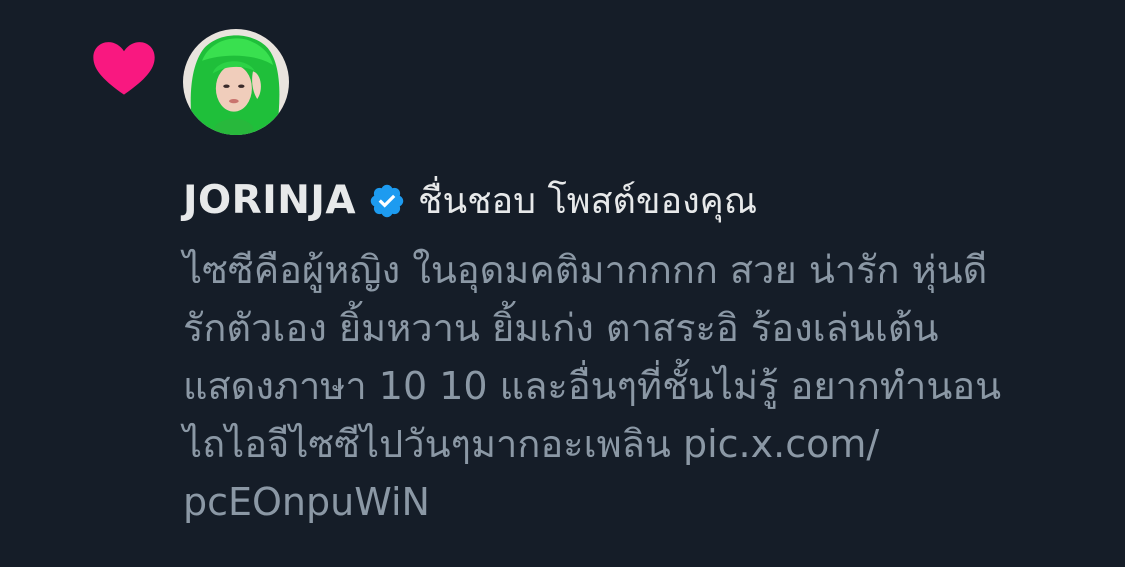 The image size is (1125, 567). Describe the element at coordinates (124, 68) in the screenshot. I see `heart-icon` at that location.